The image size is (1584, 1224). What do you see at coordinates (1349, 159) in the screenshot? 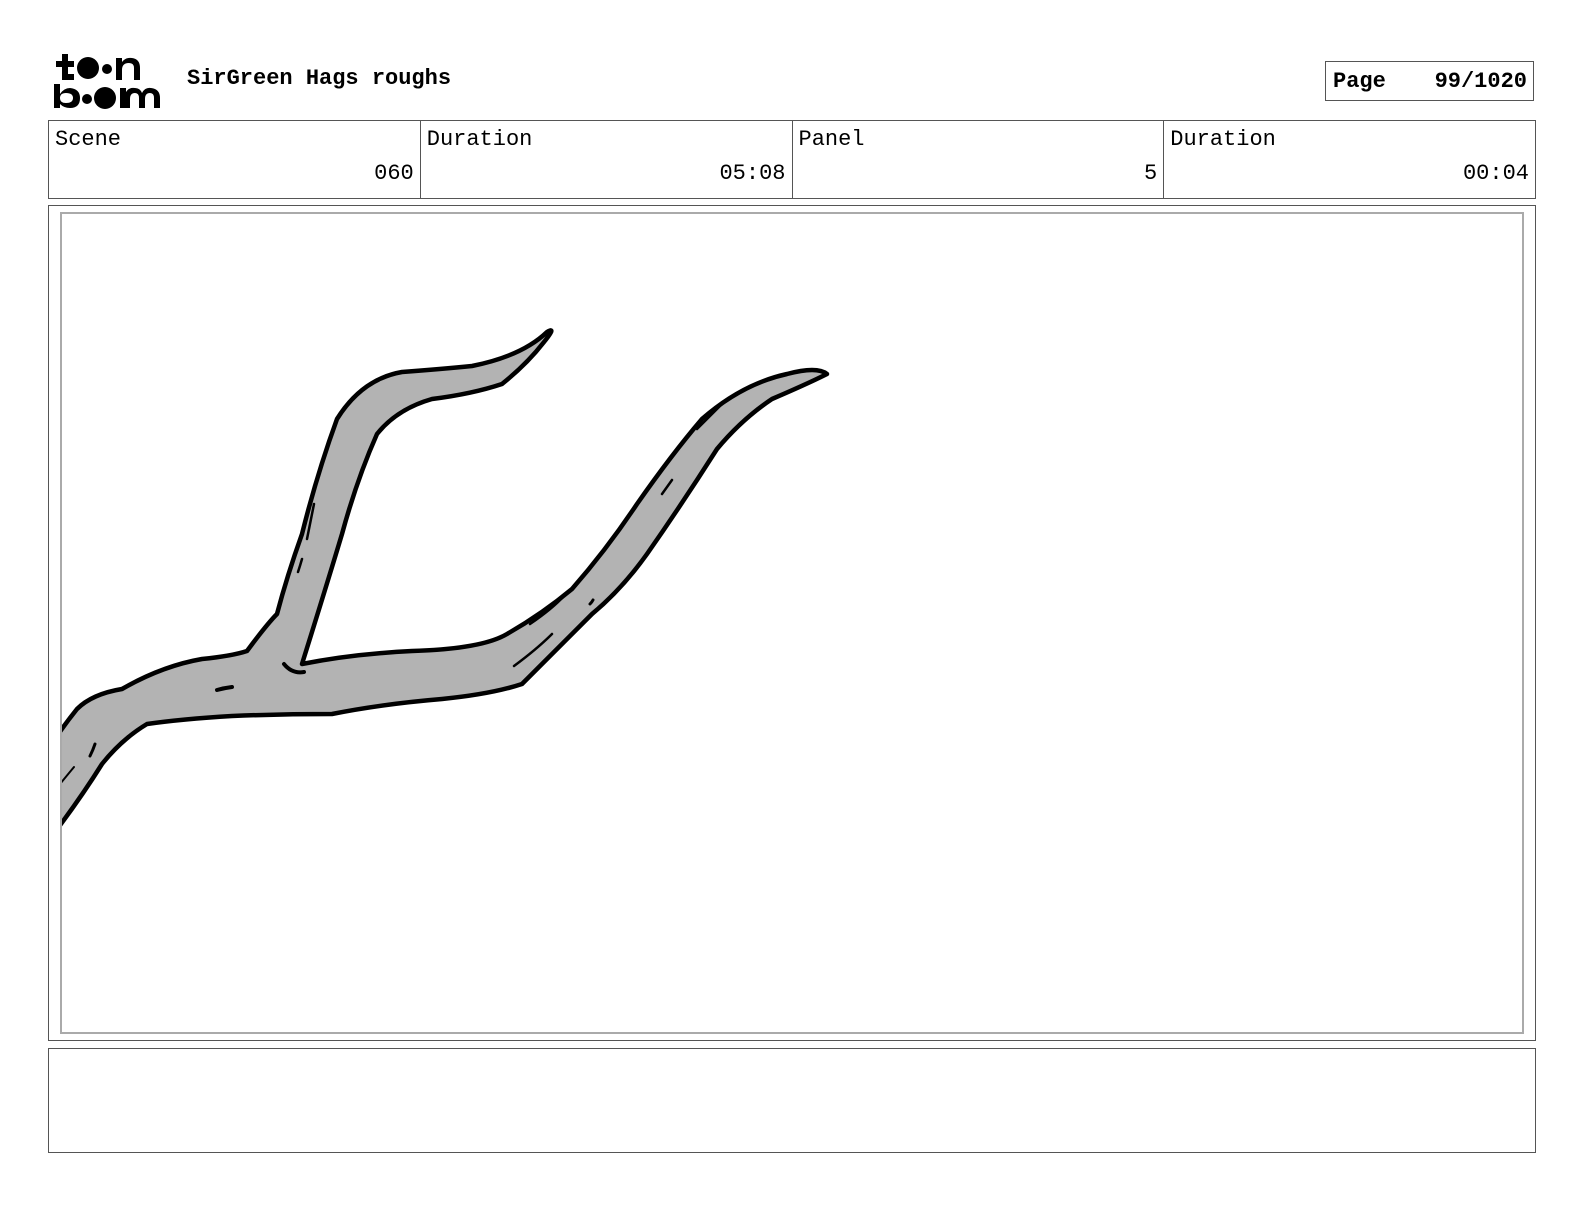
I see `panel-duration-cell: Duration 00:04` at bounding box center [1349, 159].